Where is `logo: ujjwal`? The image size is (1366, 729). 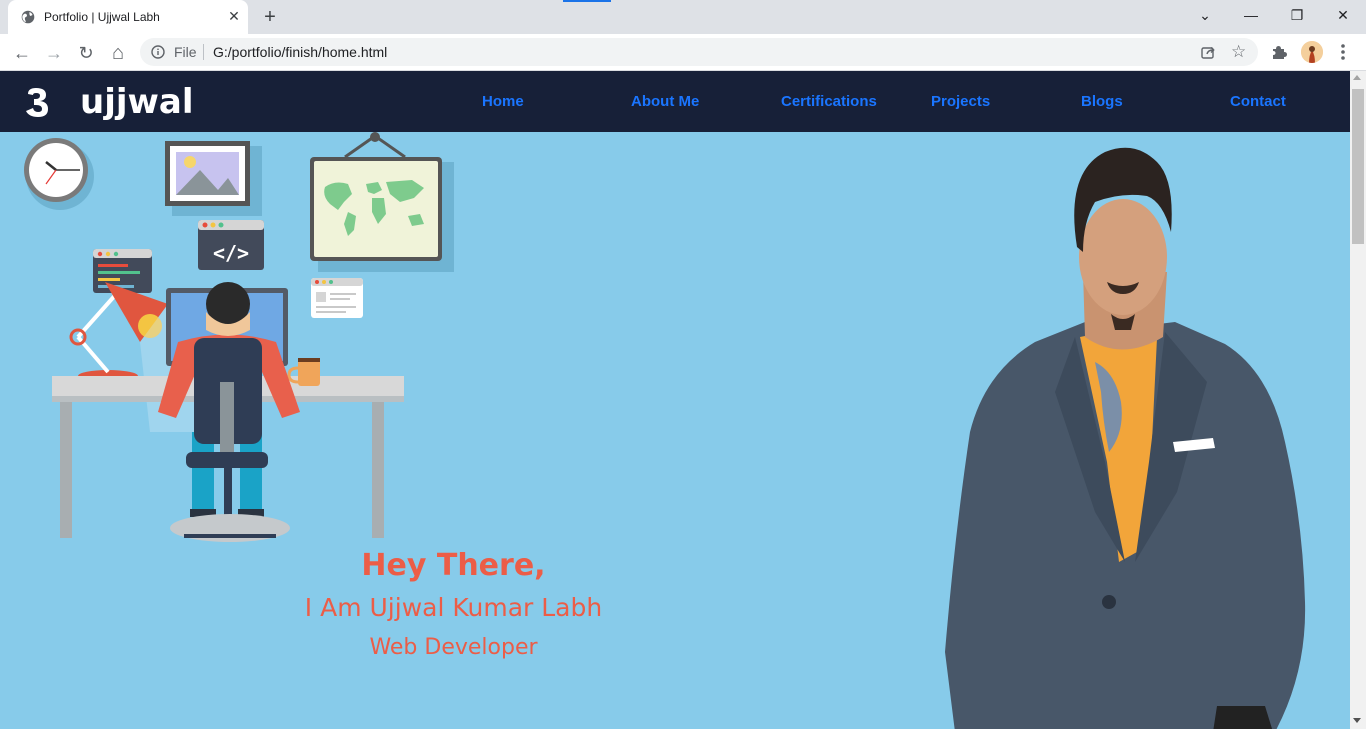 logo: ujjwal is located at coordinates (110, 102).